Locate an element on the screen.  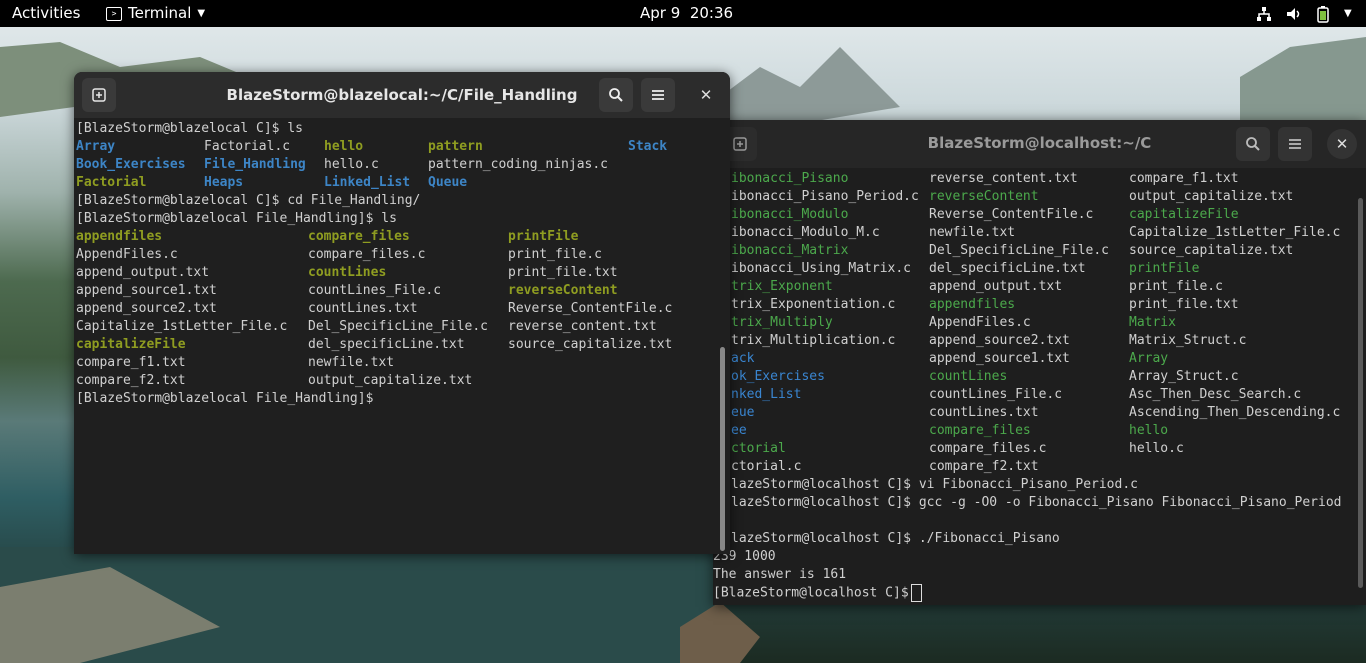
terminal-output-text: The answer is 161 is located at coordinates (780, 574).